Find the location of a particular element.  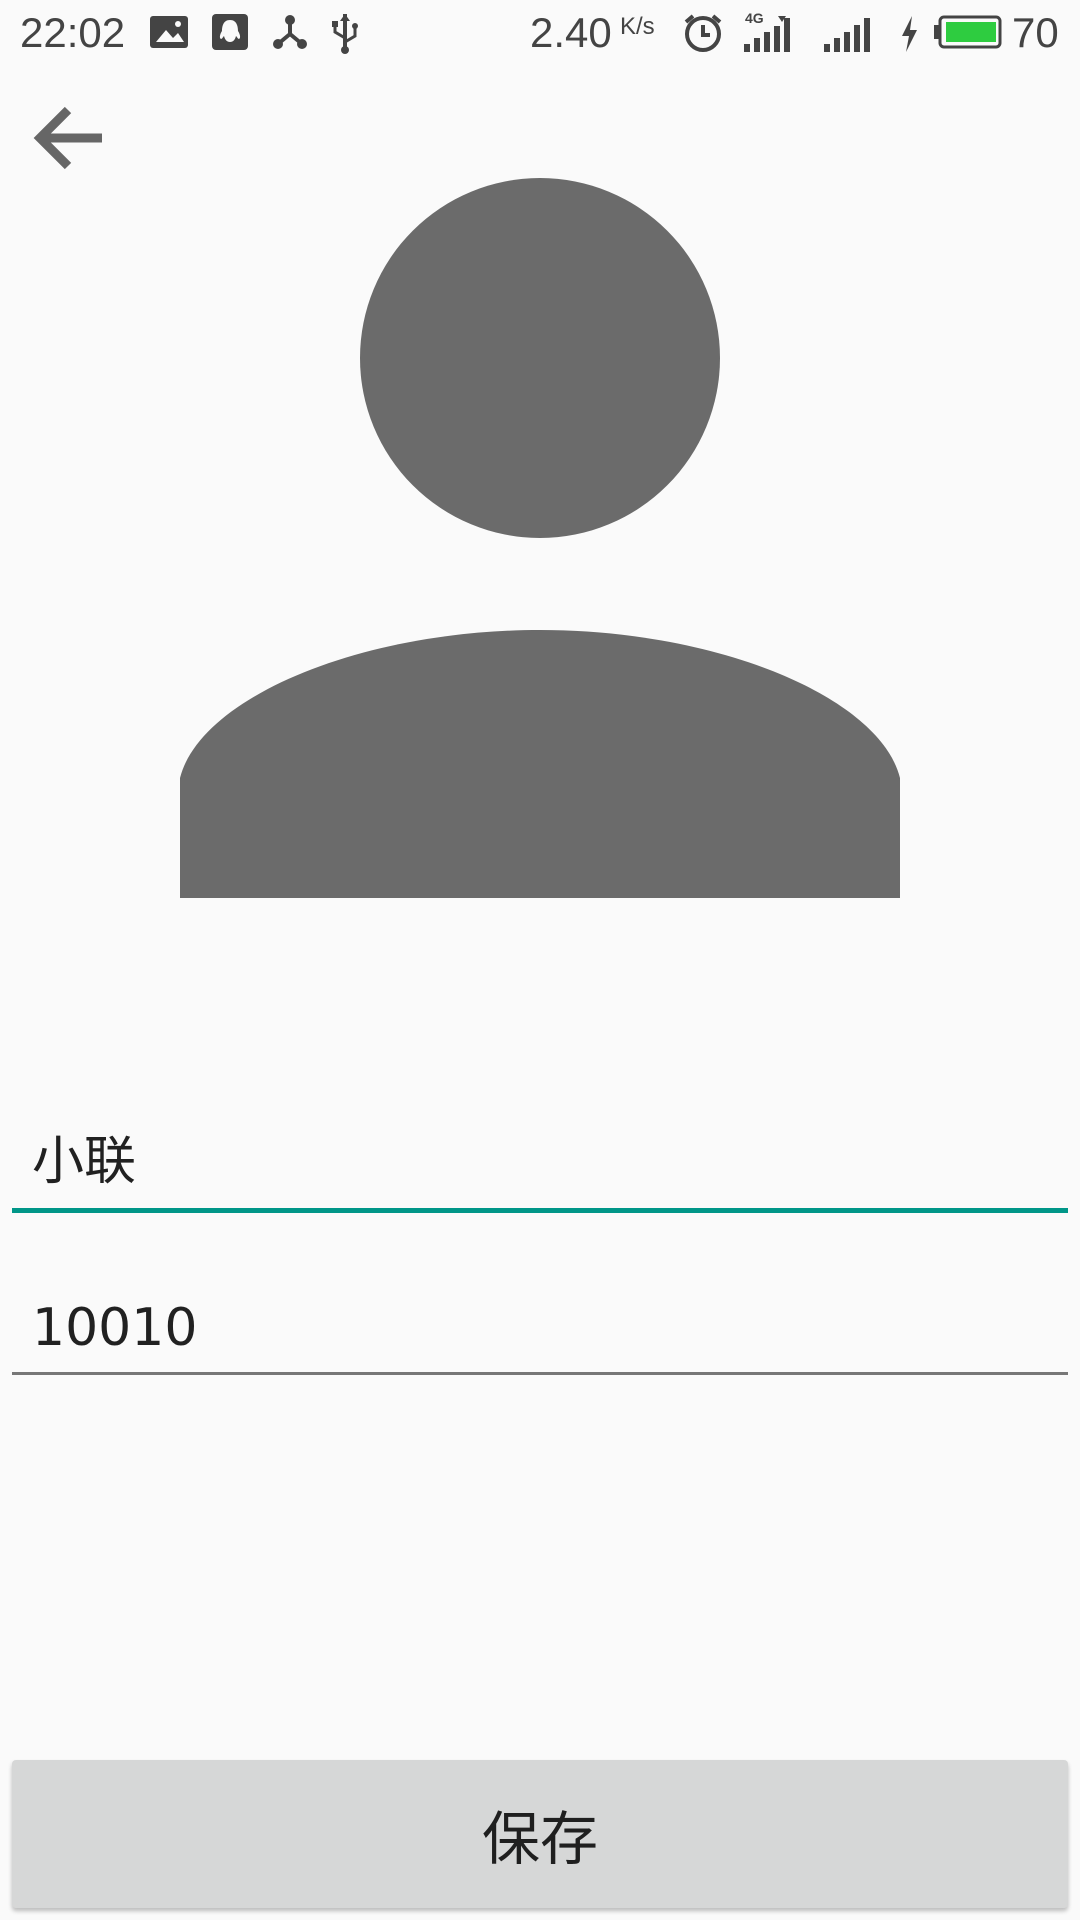

alarm-icon is located at coordinates (703, 35).